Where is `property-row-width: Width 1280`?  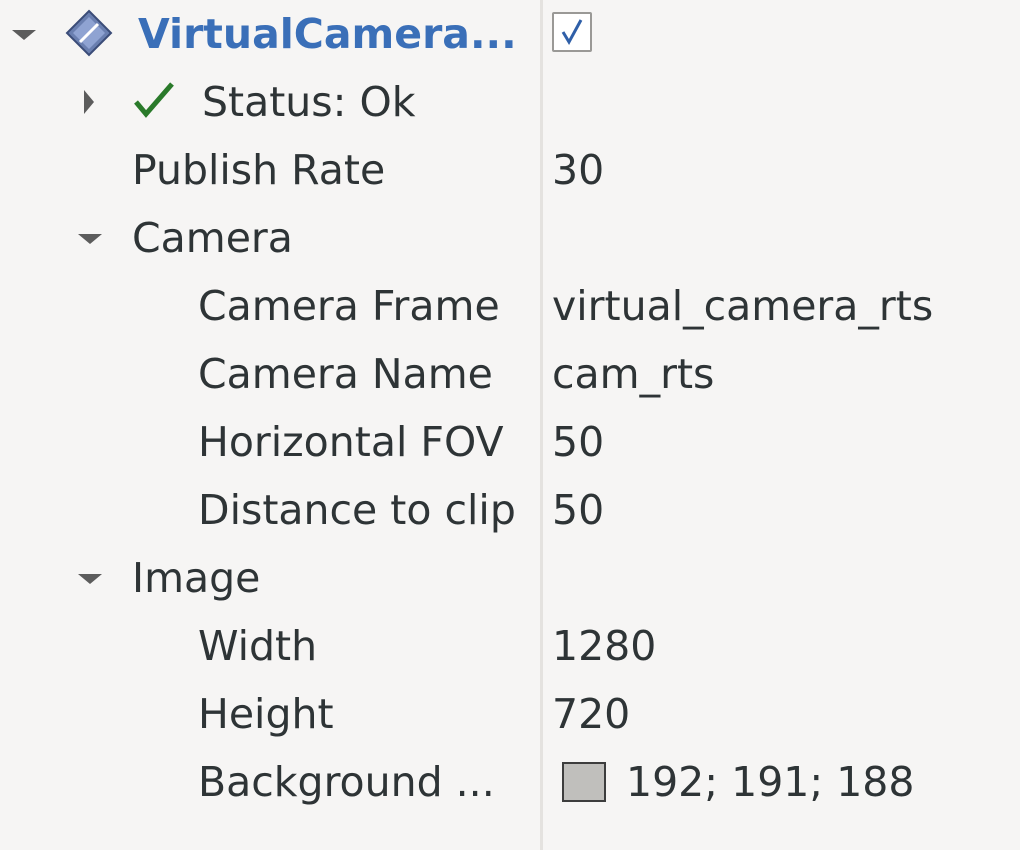 property-row-width: Width 1280 is located at coordinates (510, 646).